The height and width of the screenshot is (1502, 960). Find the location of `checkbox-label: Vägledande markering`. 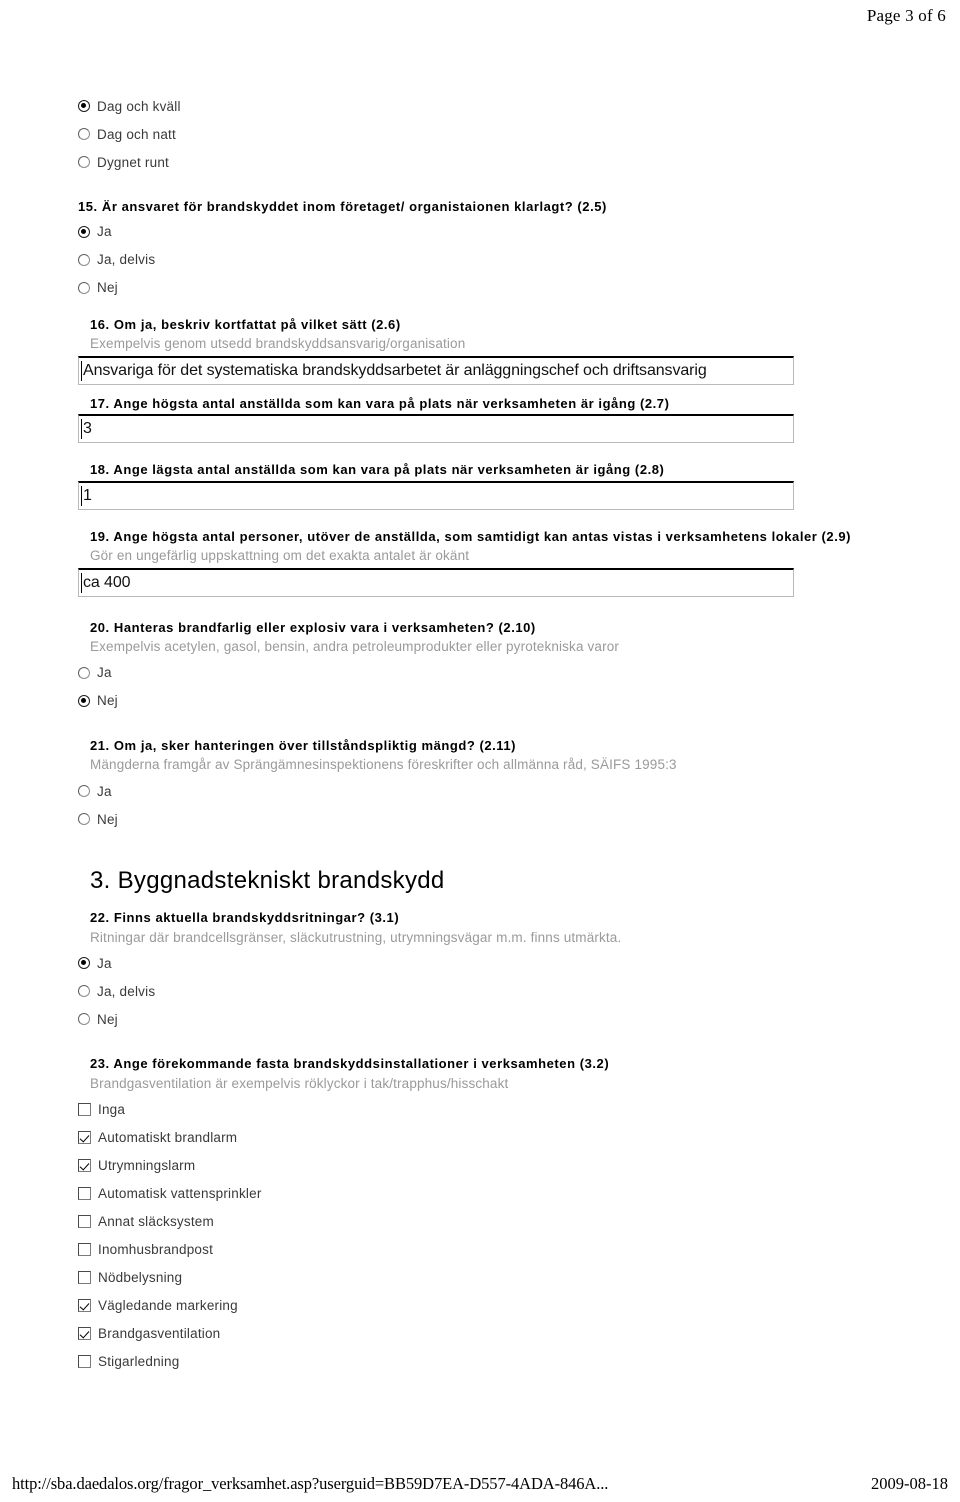

checkbox-label: Vägledande markering is located at coordinates (168, 1305).